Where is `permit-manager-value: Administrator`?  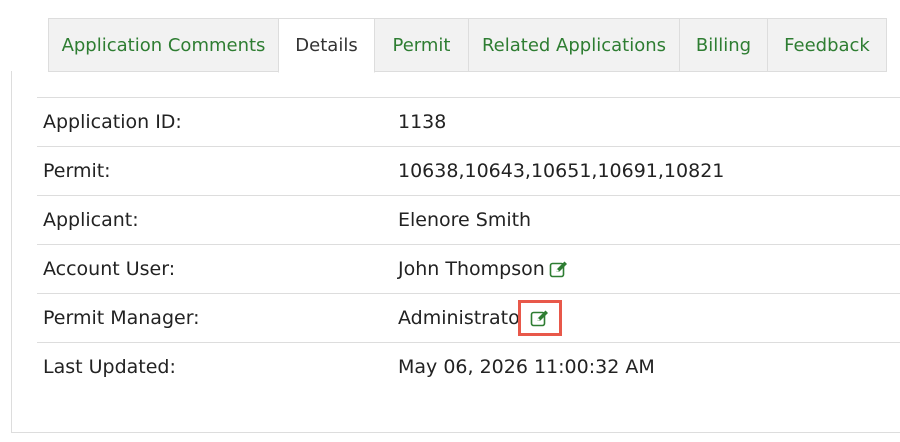
permit-manager-value: Administrator is located at coordinates (480, 318).